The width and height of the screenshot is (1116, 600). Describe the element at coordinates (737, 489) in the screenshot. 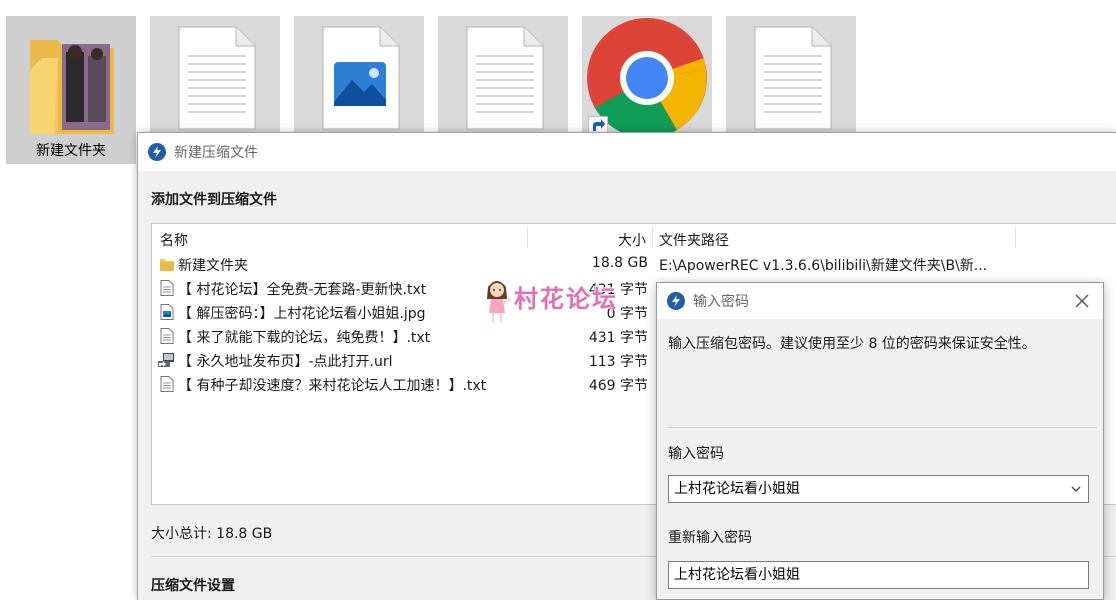

I see `password-value: 上村花论坛看小姐姐` at that location.